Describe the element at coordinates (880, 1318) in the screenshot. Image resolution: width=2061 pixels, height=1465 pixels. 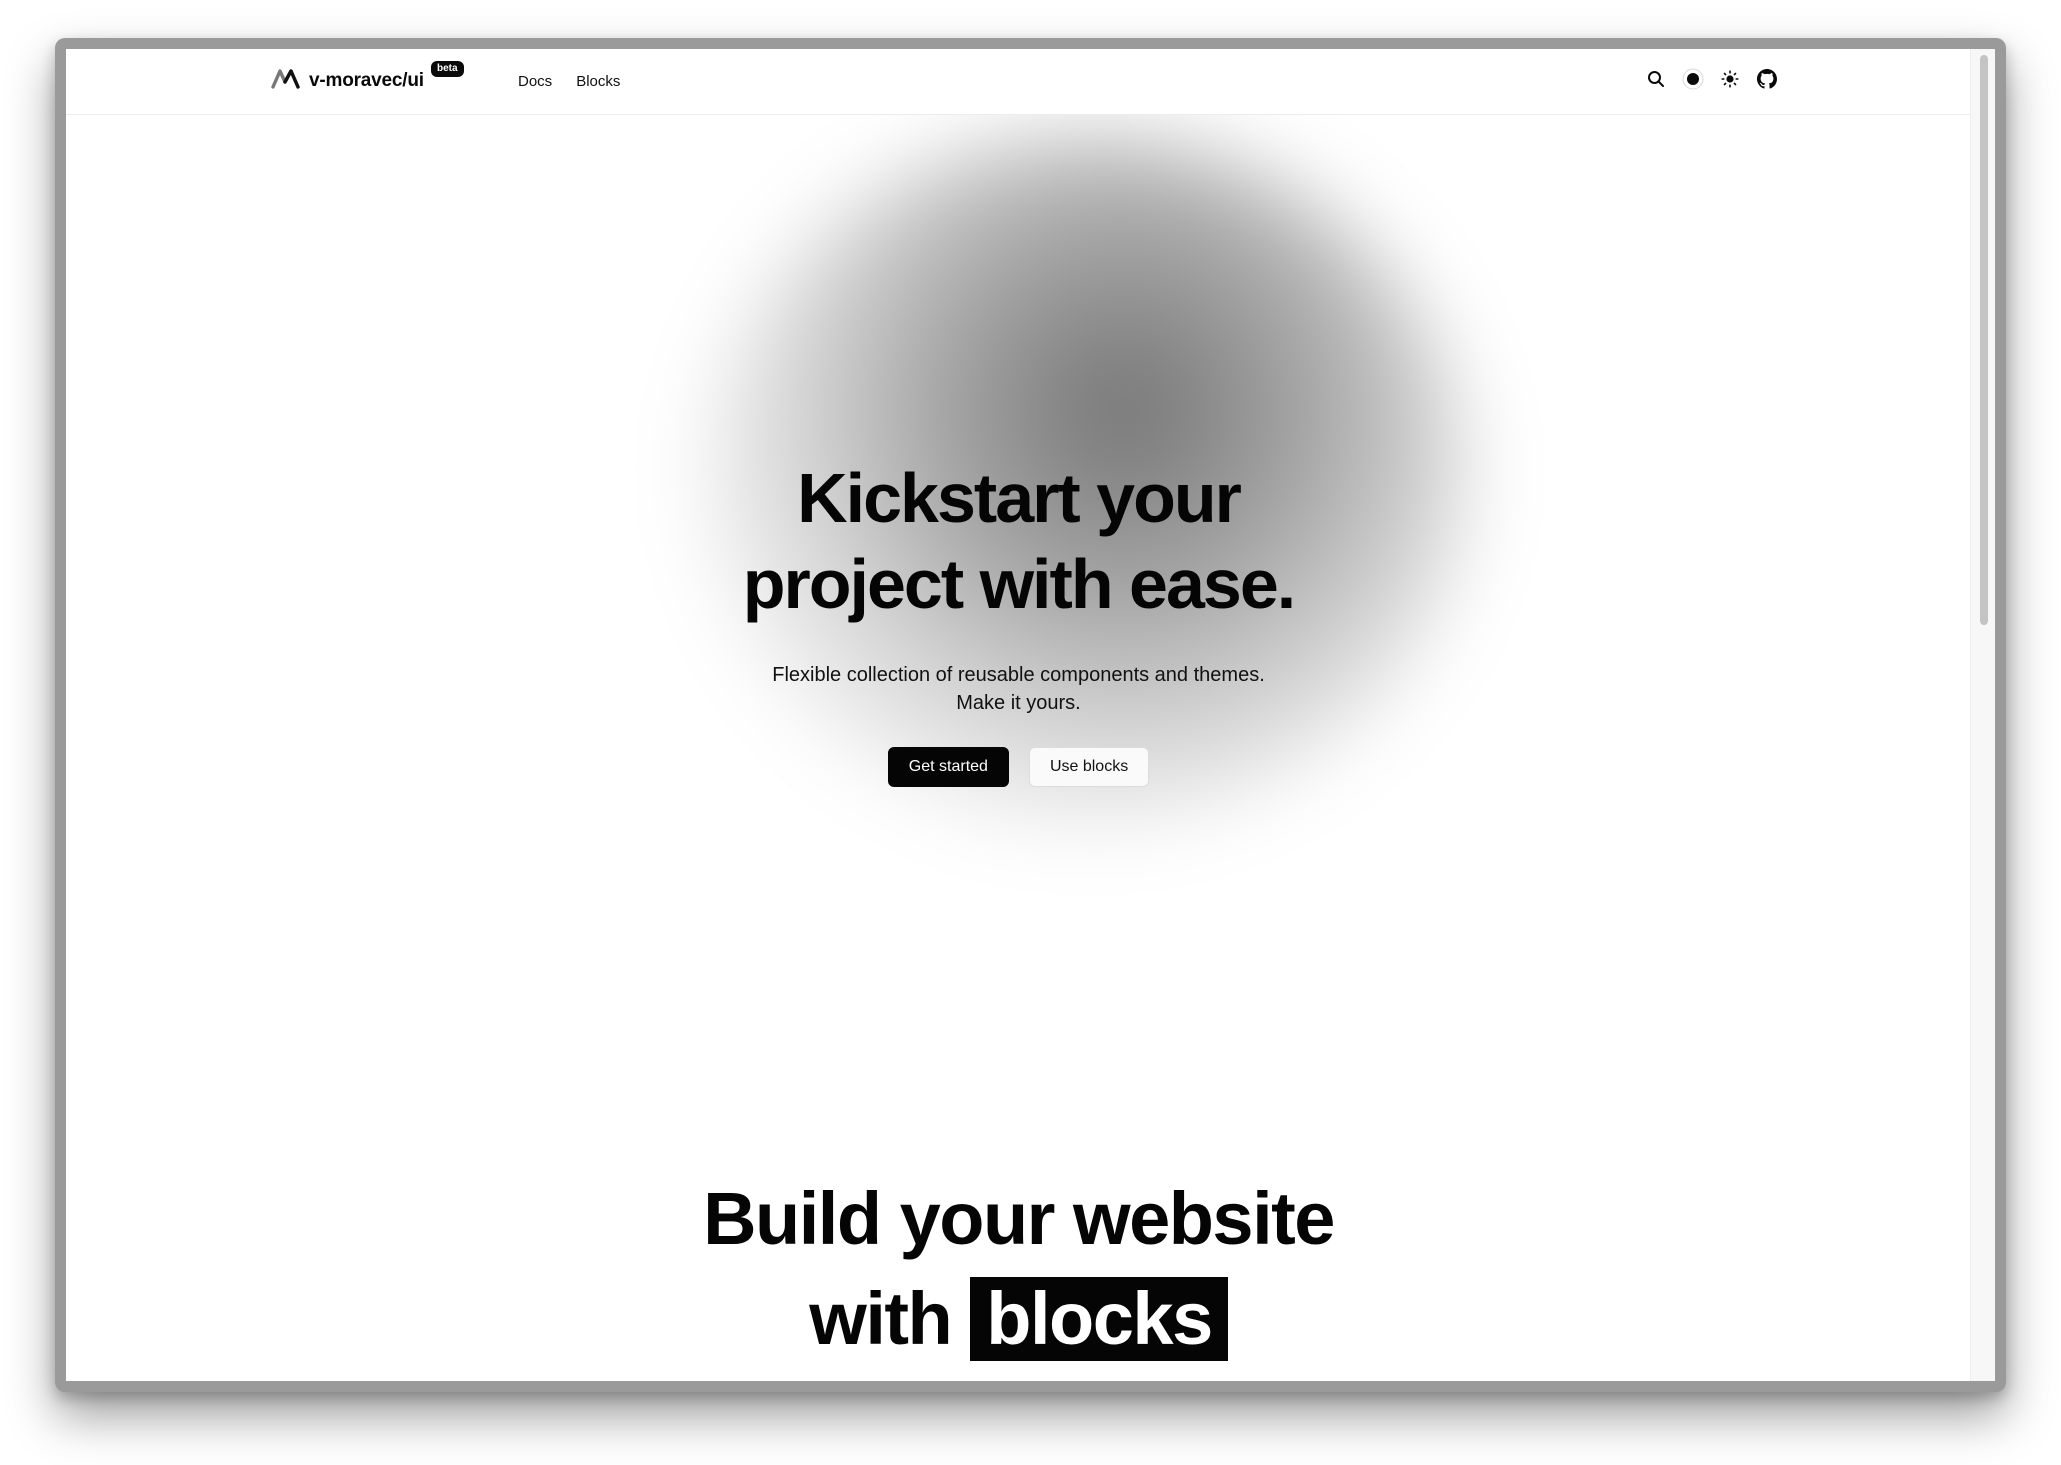
I see `blocks-title-prefix: with` at that location.